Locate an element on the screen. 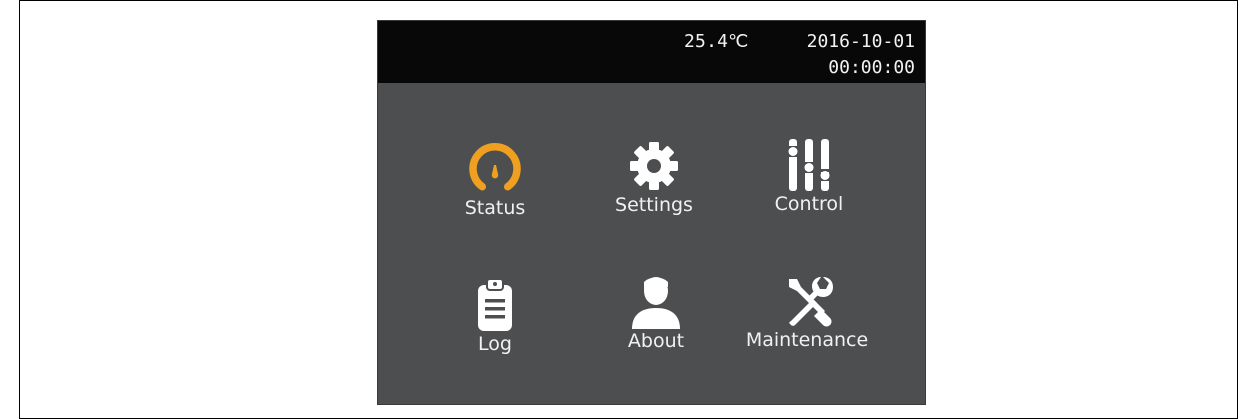 This screenshot has height=419, width=1257. person-icon is located at coordinates (656, 303).